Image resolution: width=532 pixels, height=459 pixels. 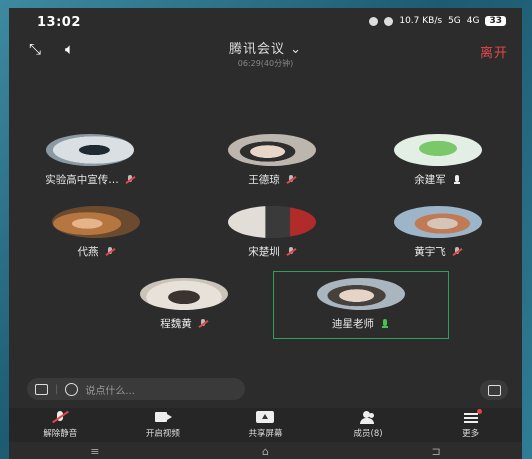 I want to click on more-button: 更多, so click(x=470, y=425).